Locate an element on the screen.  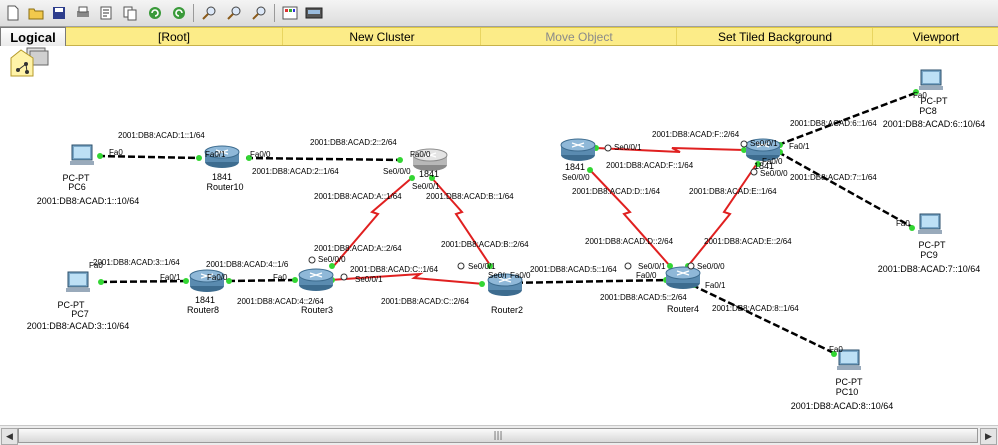
zoom-out-icon is located at coordinates (259, 13).